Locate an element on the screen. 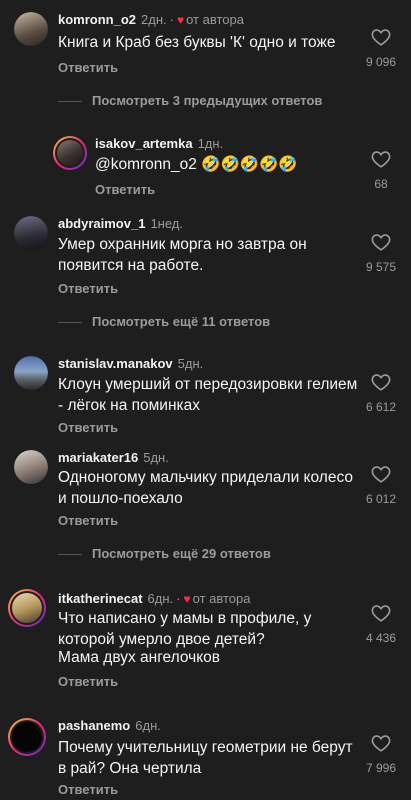 The height and width of the screenshot is (800, 411). like-button: 6 012 is located at coordinates (381, 485).